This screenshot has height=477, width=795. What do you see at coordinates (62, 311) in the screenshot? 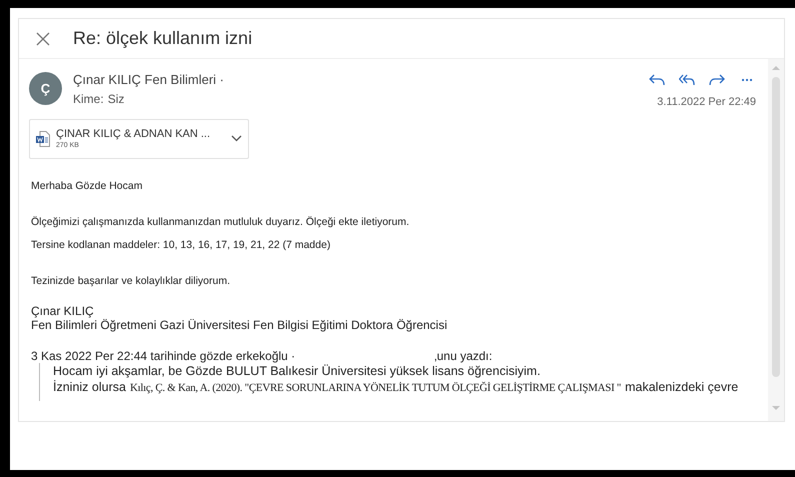
I see `signature-name: Çınar KILIÇ` at bounding box center [62, 311].